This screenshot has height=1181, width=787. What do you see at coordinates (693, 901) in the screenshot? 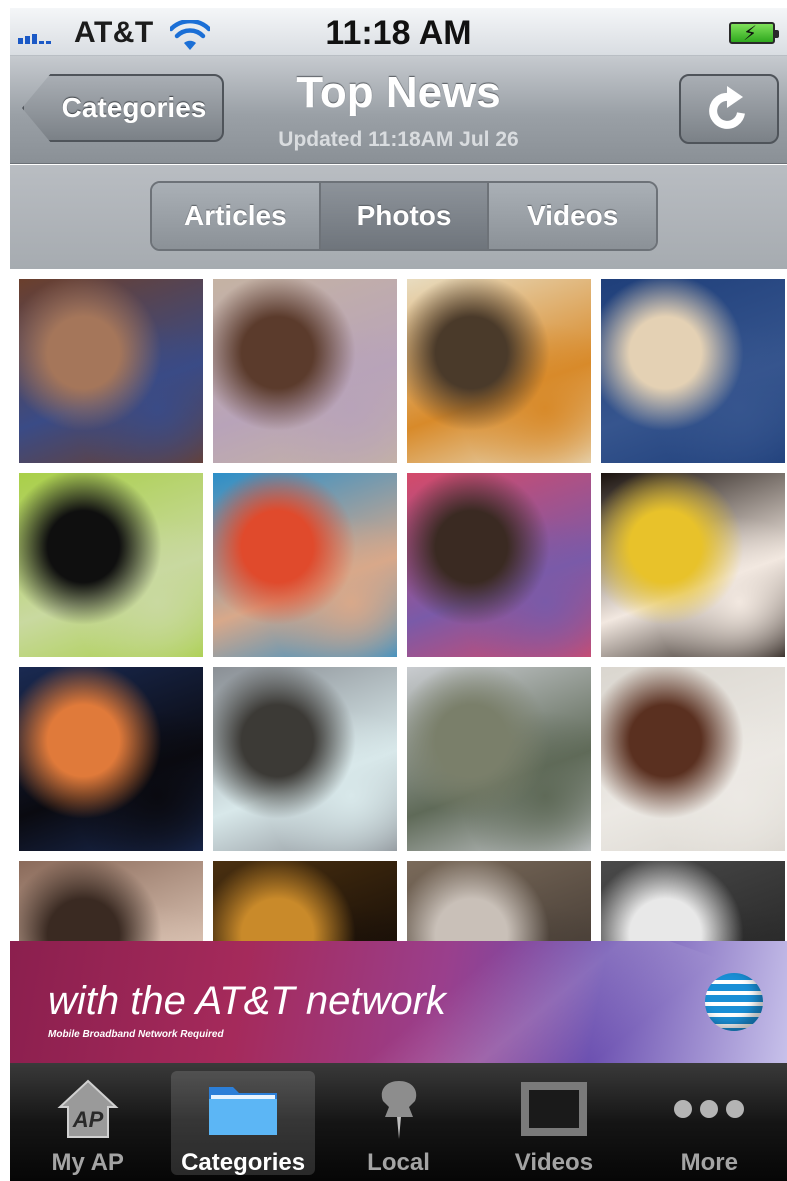
I see `photo-baseball-crowd` at bounding box center [693, 901].